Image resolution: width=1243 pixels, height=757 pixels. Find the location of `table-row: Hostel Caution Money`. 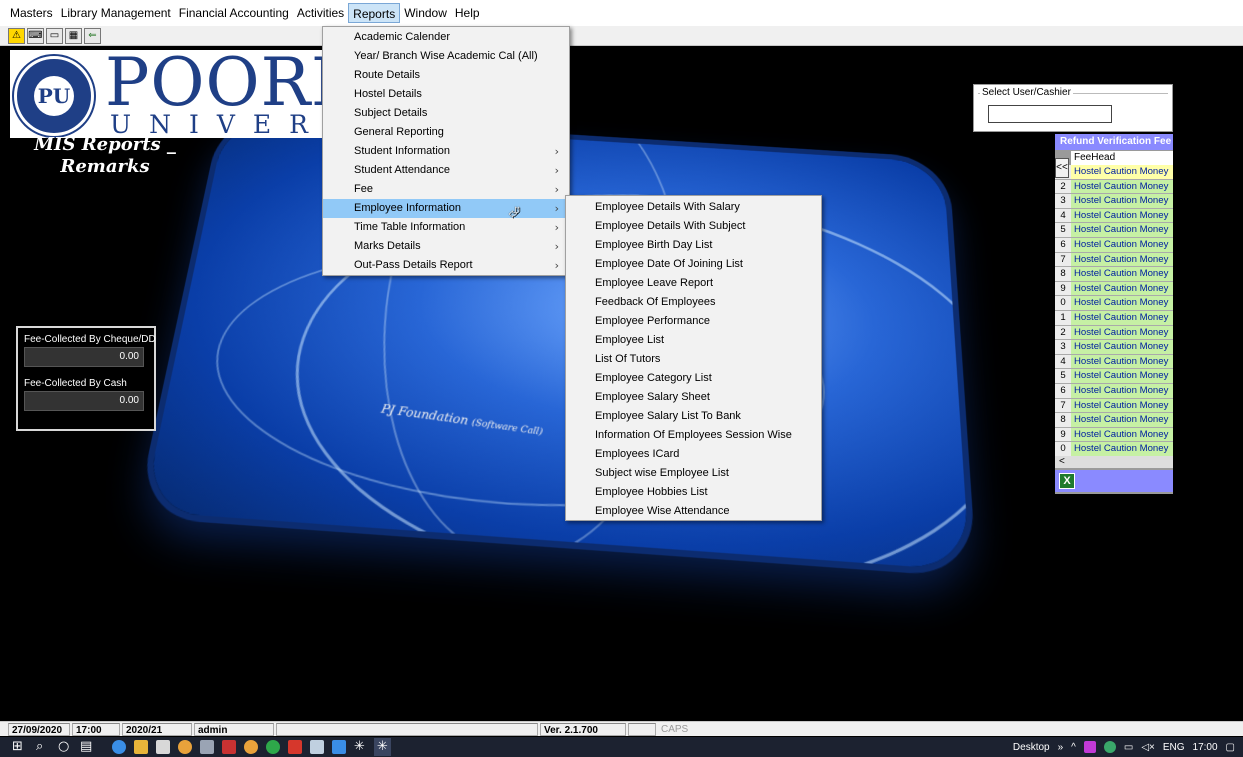

table-row: Hostel Caution Money is located at coordinates (1114, 172).